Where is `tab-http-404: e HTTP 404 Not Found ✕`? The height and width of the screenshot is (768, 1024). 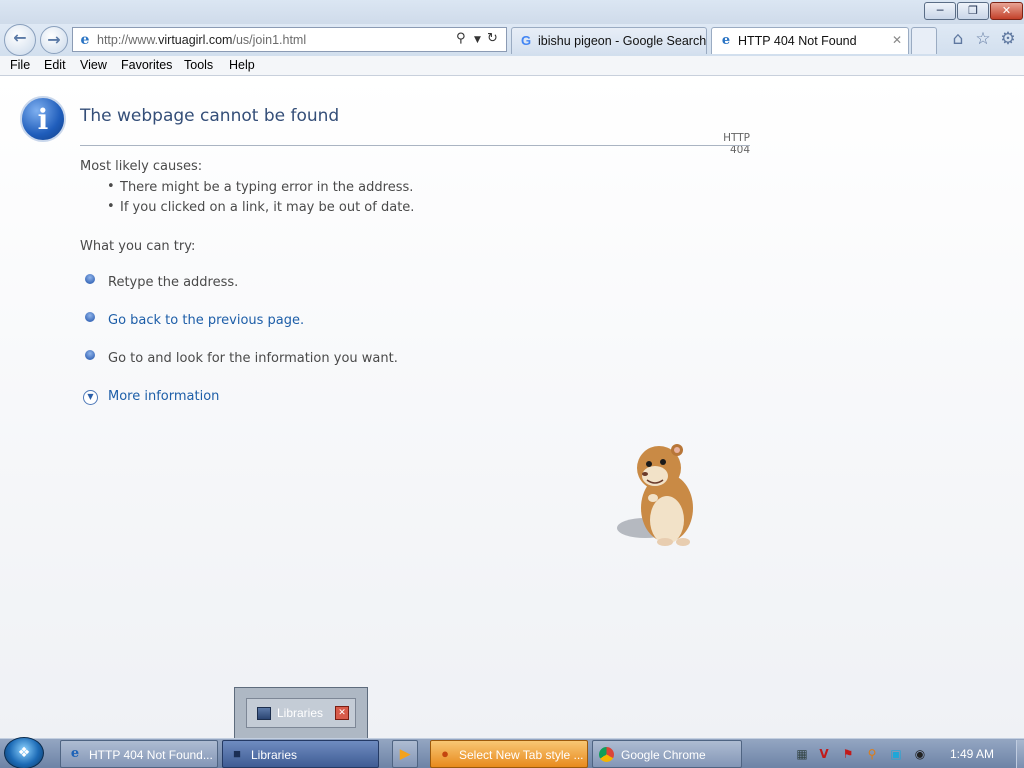
tab-http-404: e HTTP 404 Not Found ✕ is located at coordinates (810, 40).